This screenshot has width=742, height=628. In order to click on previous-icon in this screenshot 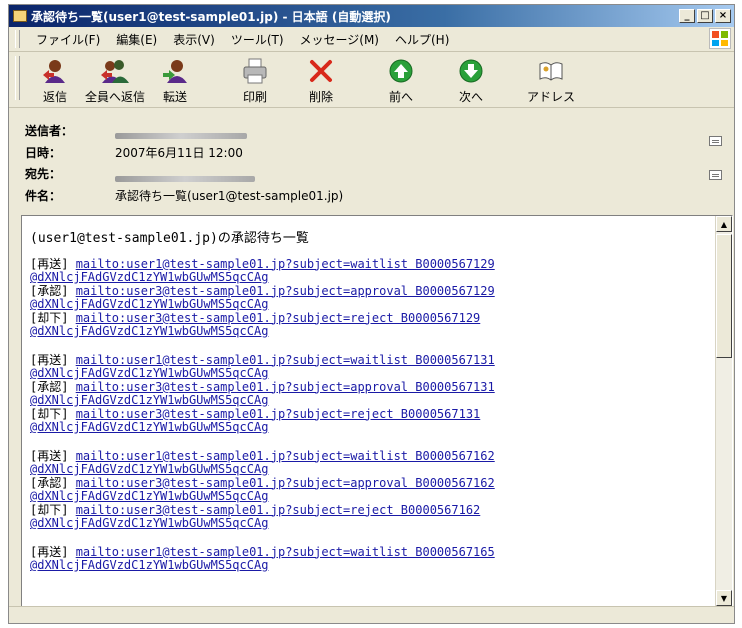, I will do `click(401, 71)`.